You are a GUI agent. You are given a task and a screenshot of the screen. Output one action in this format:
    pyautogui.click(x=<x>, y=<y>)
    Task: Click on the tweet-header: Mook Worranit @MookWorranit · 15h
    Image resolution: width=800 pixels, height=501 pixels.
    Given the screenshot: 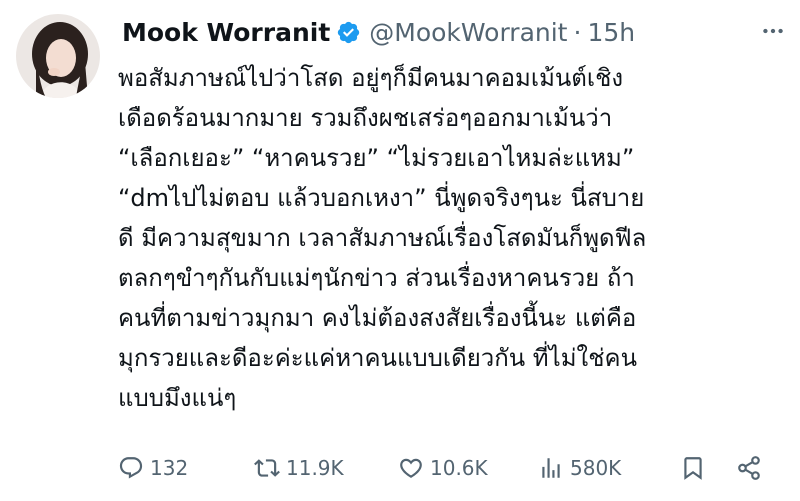 What is the action you would take?
    pyautogui.click(x=378, y=32)
    